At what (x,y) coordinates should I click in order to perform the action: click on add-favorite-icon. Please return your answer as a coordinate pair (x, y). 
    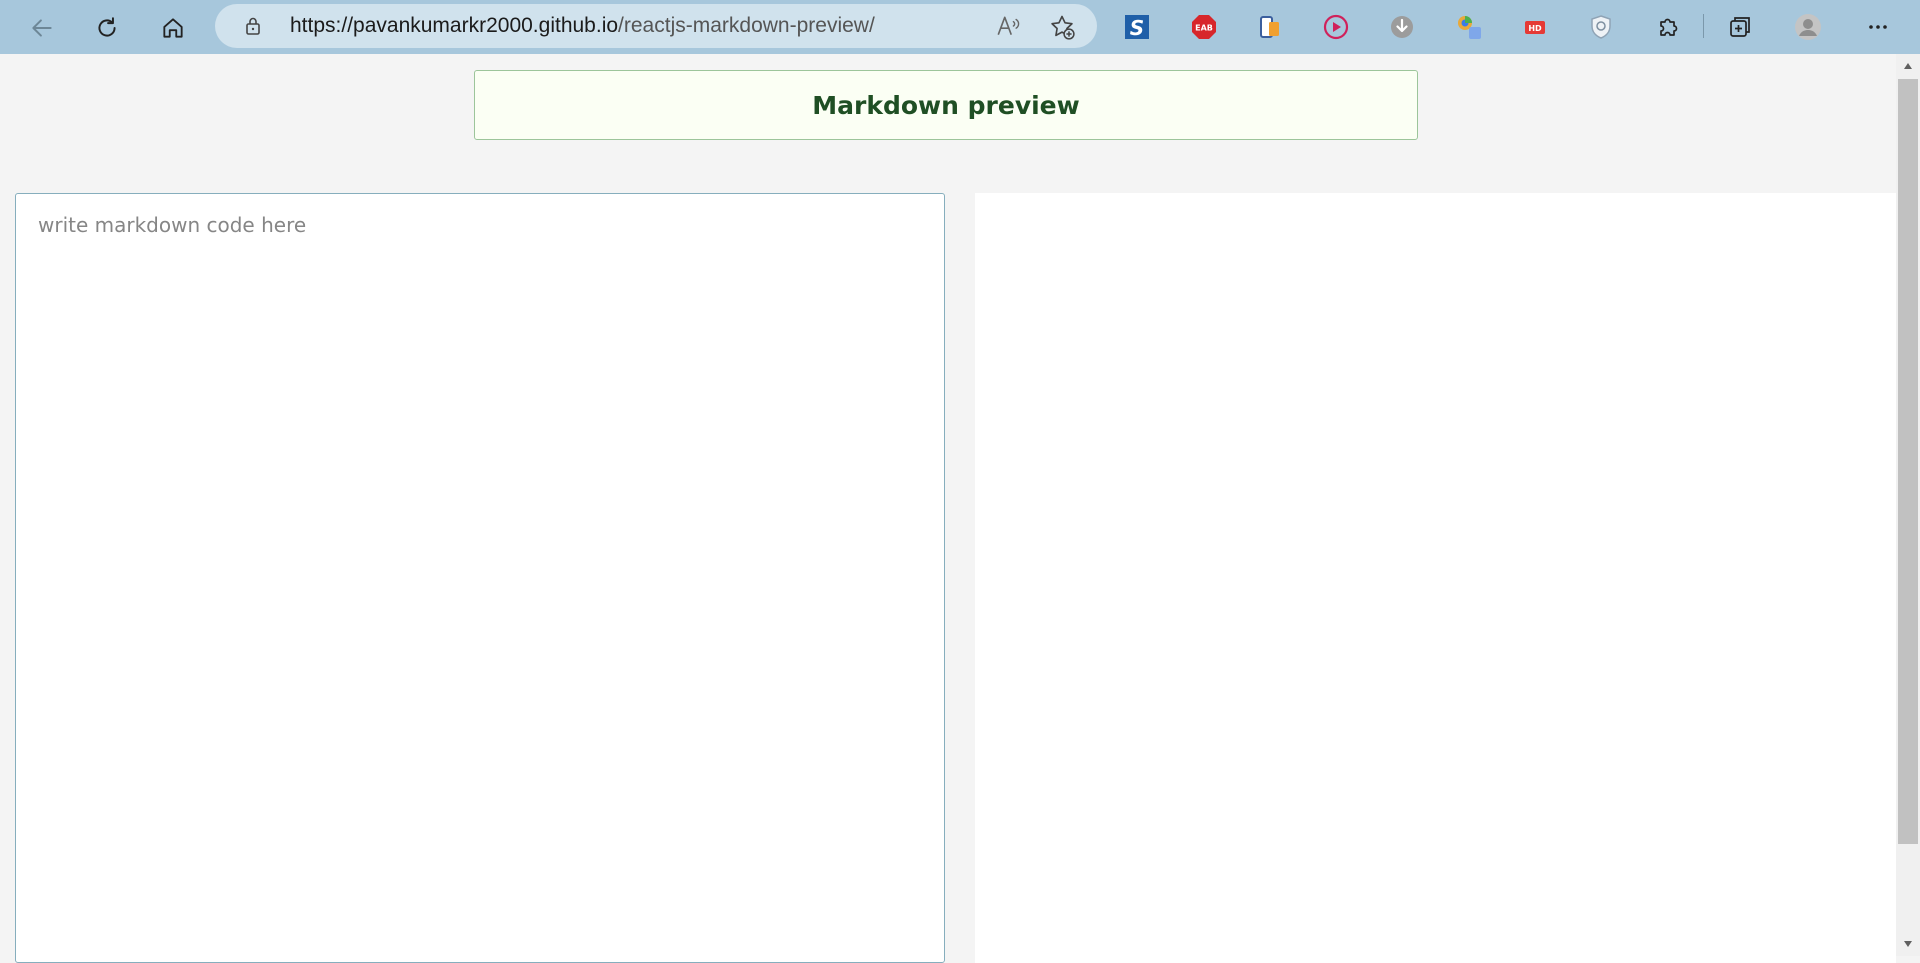
    Looking at the image, I should click on (1062, 27).